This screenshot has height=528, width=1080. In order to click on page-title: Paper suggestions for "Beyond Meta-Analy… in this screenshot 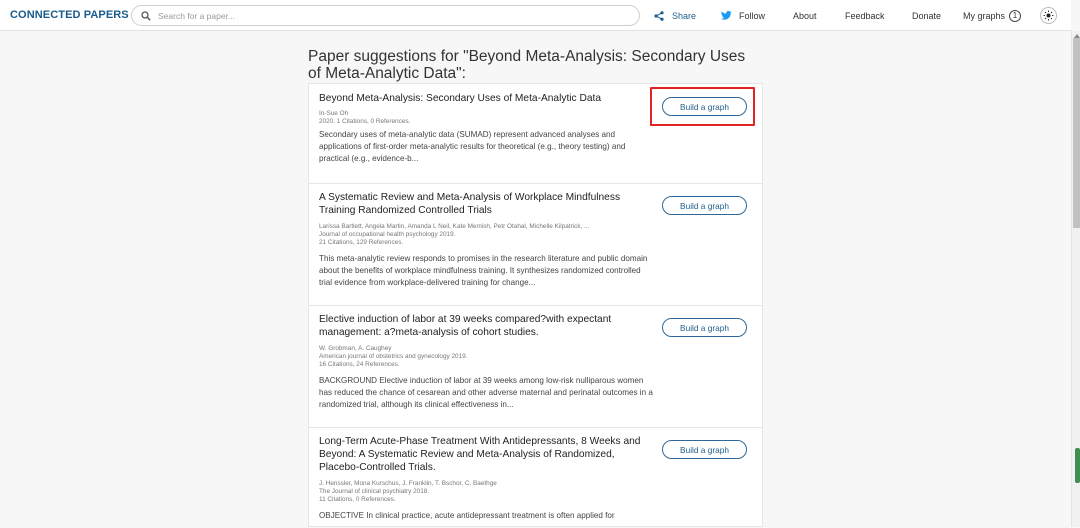, I will do `click(527, 65)`.